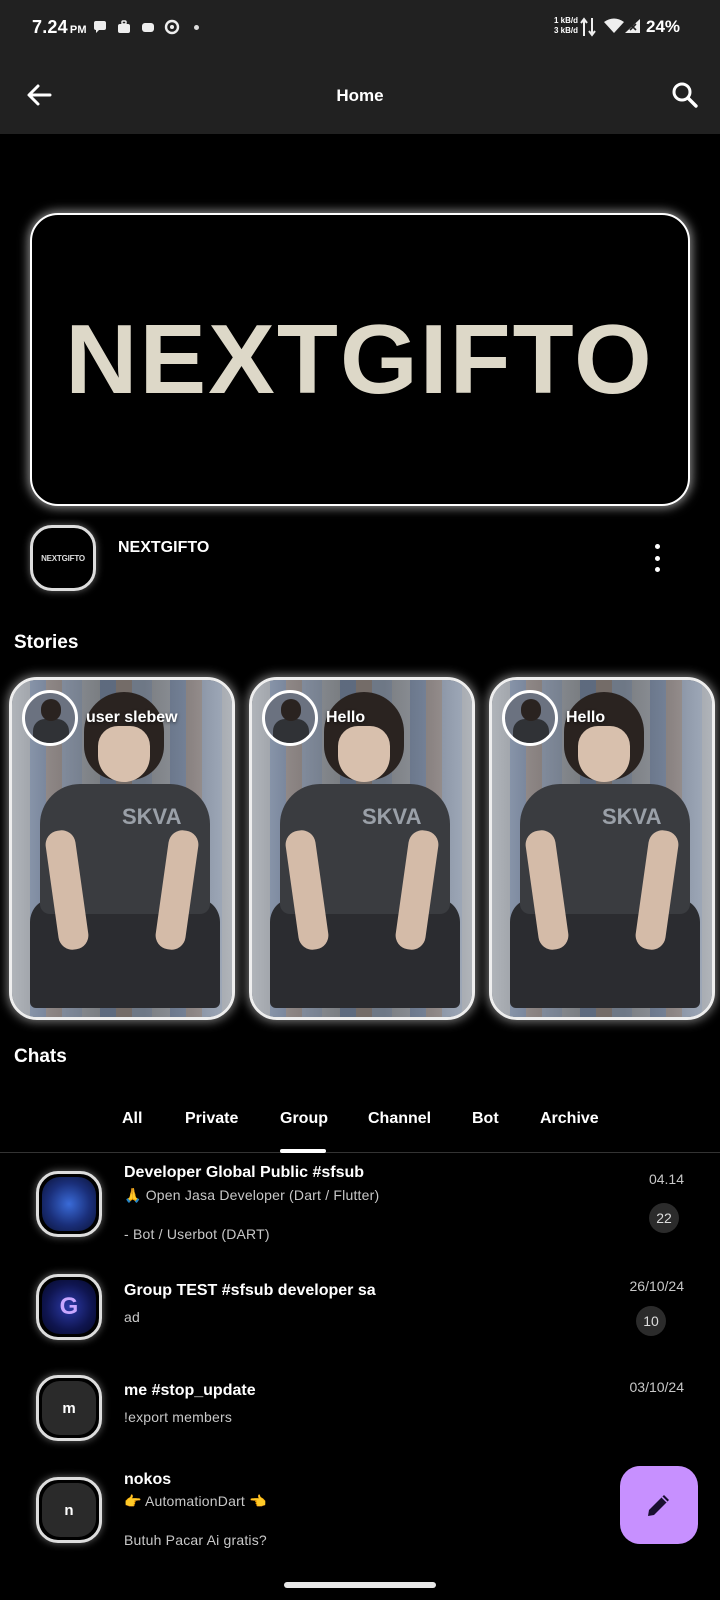 The image size is (720, 1600). I want to click on signal-icon, so click(633, 28).